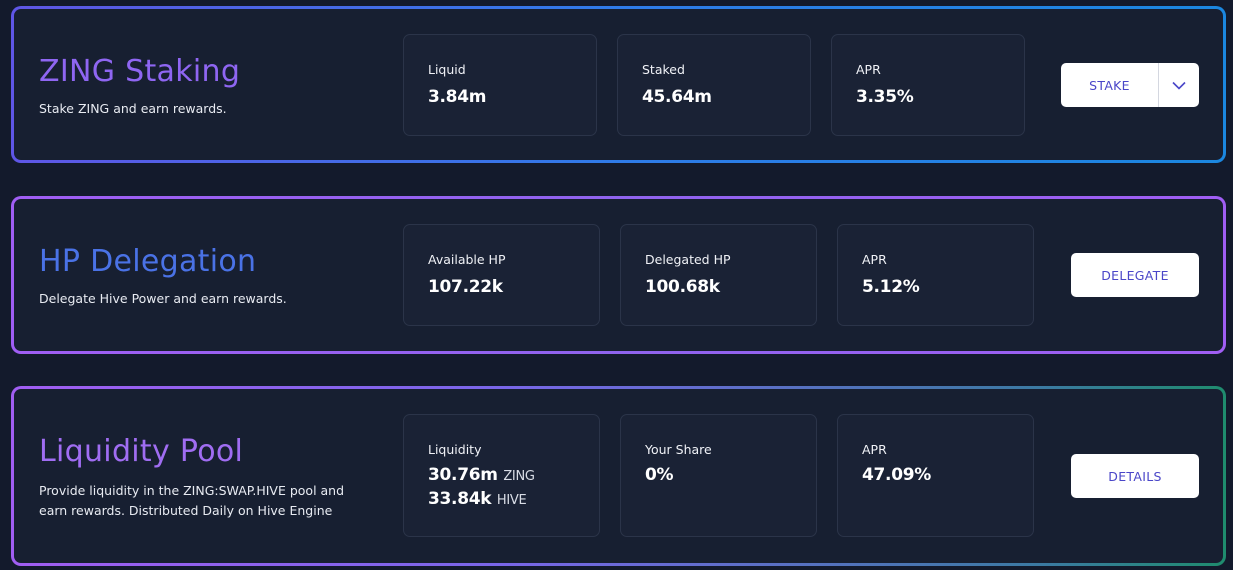 This screenshot has height=570, width=1233. I want to click on liquidity-zing-value: 30.76m, so click(463, 475).